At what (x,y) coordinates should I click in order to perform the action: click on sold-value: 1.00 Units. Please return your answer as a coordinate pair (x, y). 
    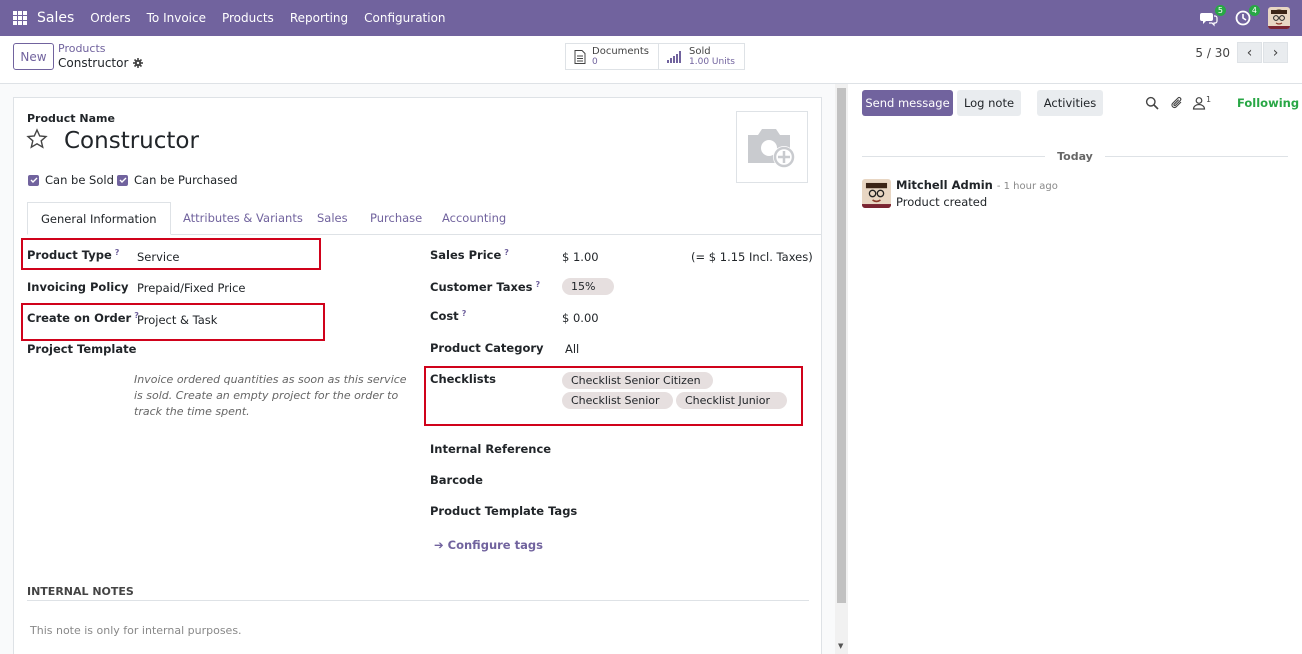
    Looking at the image, I should click on (712, 61).